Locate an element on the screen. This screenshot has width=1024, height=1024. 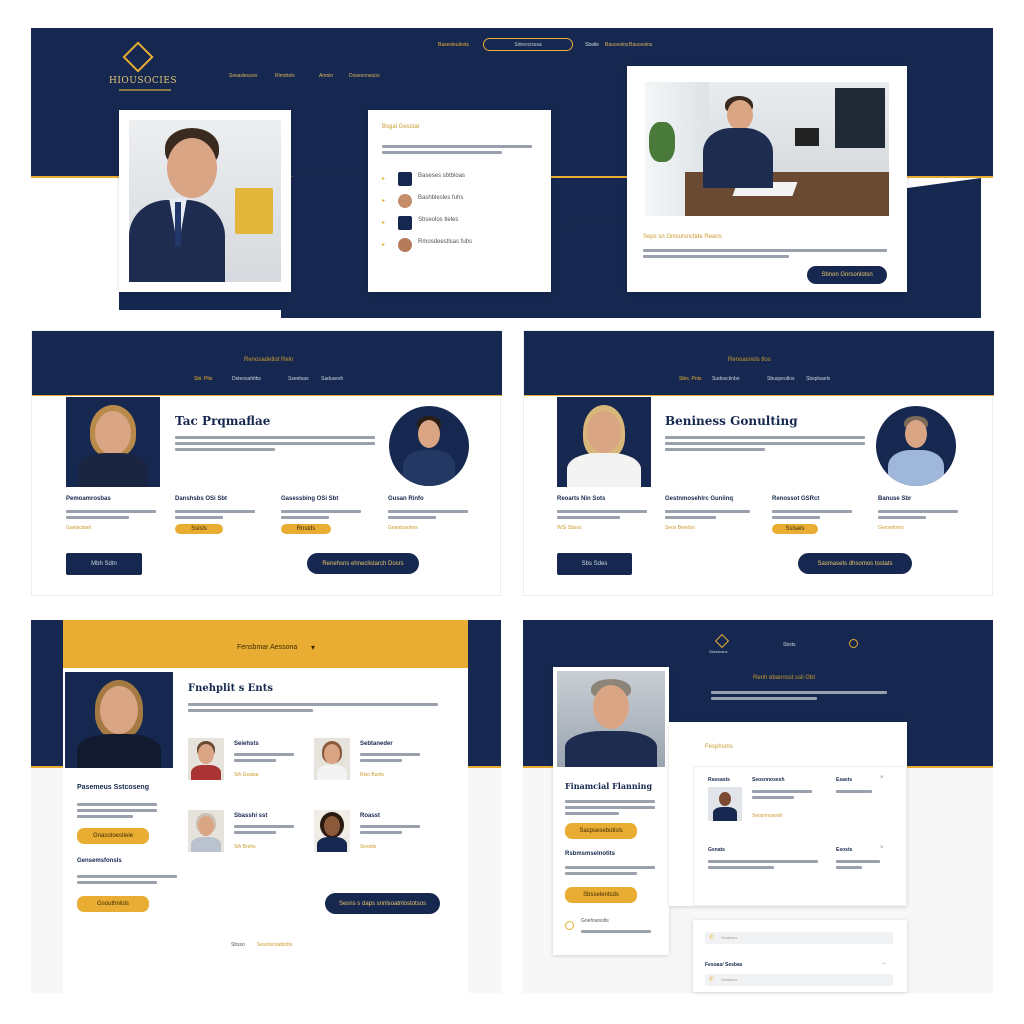
service-row-1: ▸ Baseses sbtbloas is located at coordinates (462, 180).